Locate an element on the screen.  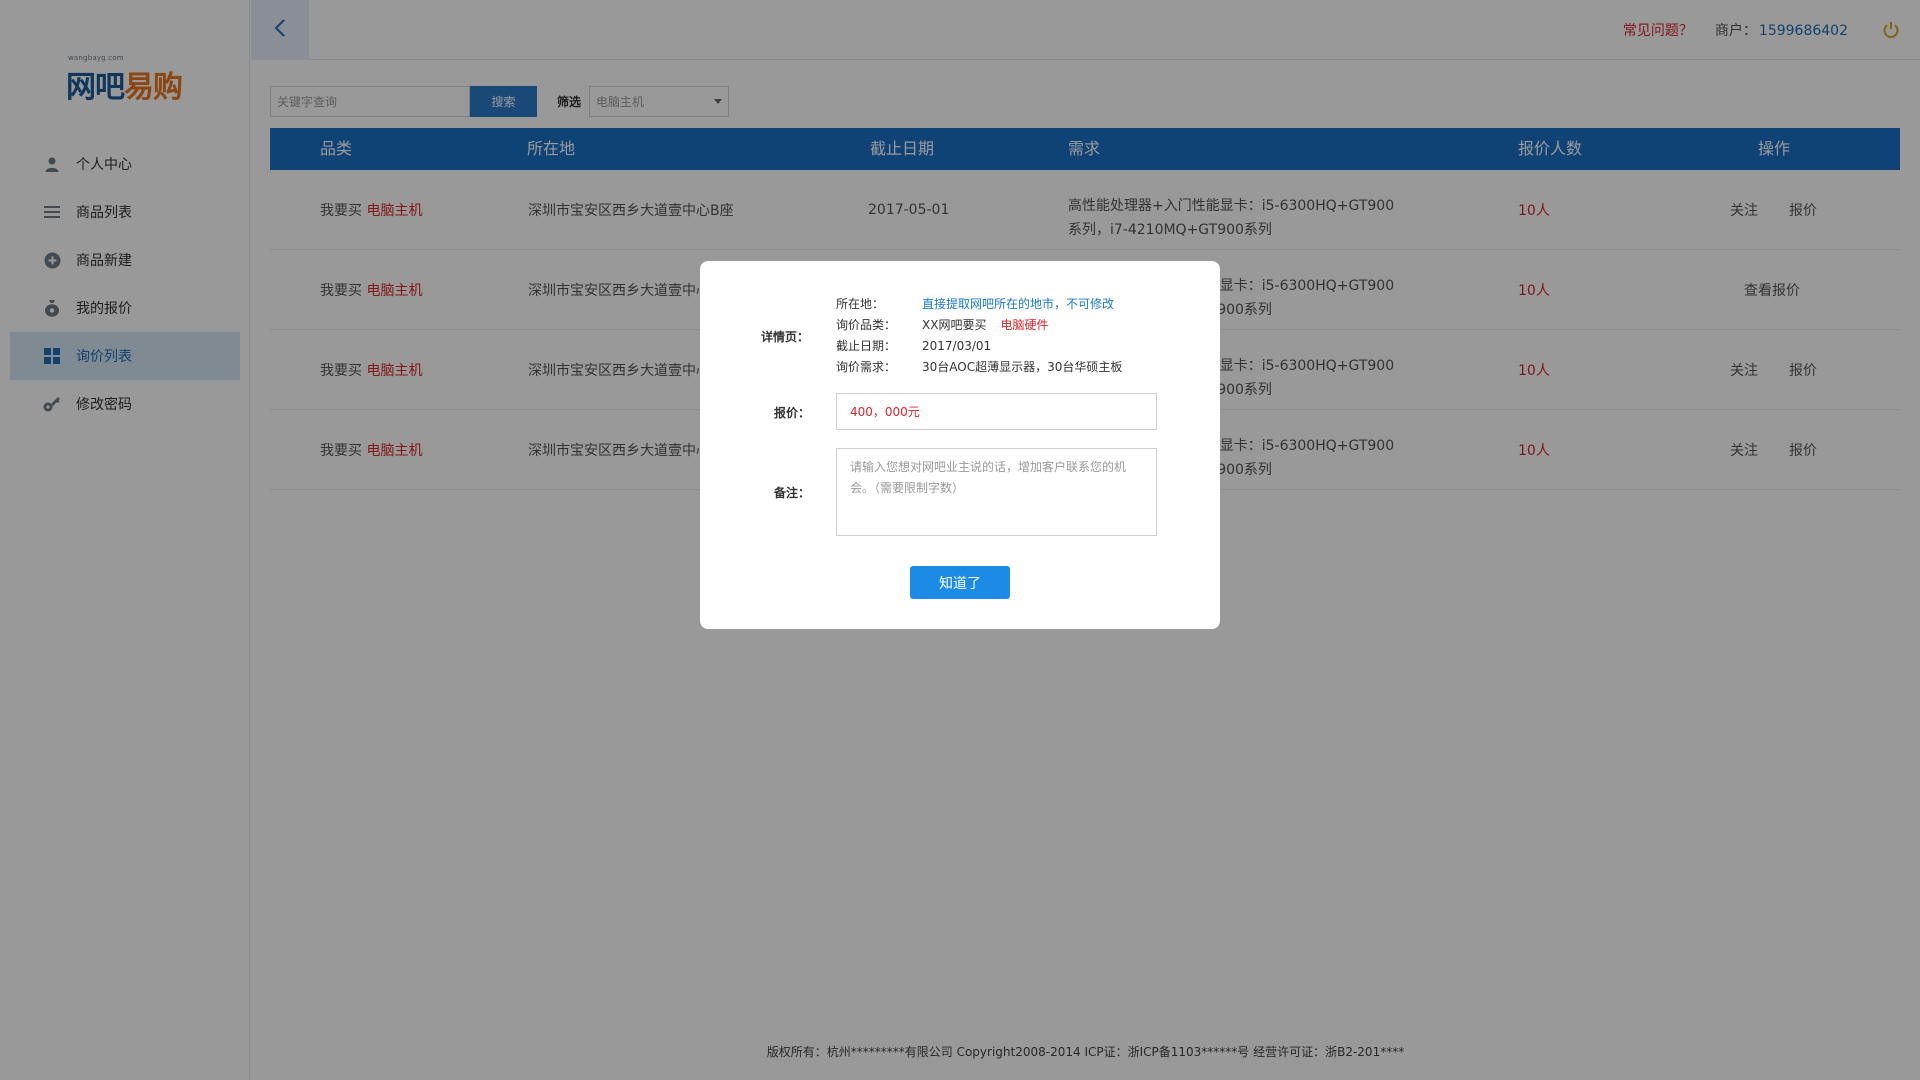
detail-demand-line: 询价需求： 30台AOC超薄显示器，30台华硕主板 is located at coordinates (979, 366).